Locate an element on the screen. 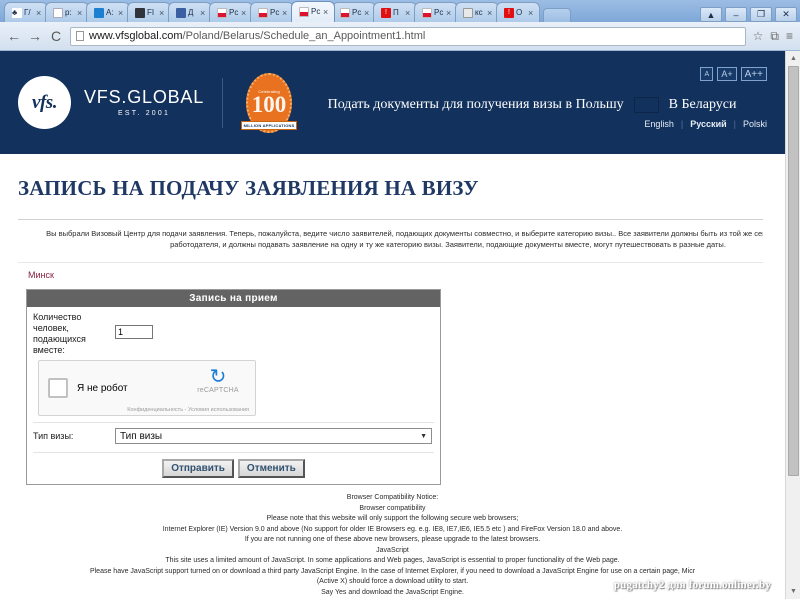 This screenshot has height=600, width=800. scroll-up-icon: ▲ is located at coordinates (793, 58).